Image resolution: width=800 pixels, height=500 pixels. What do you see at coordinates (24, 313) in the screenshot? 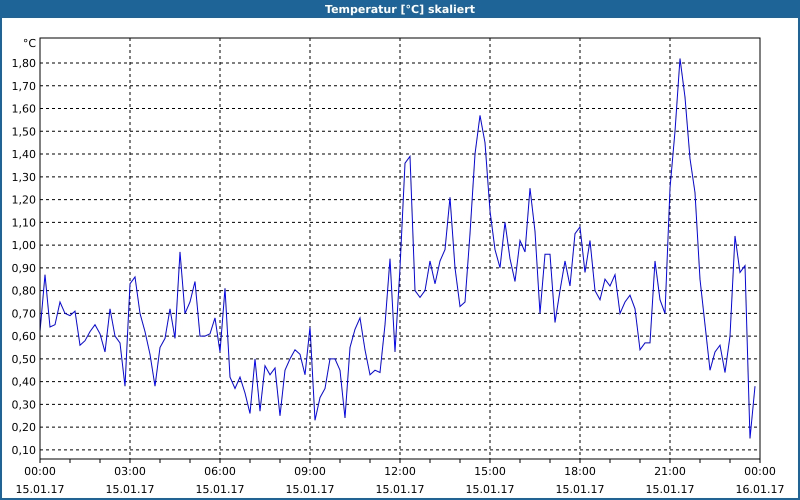
I see `y-tick-label: 0,70` at bounding box center [24, 313].